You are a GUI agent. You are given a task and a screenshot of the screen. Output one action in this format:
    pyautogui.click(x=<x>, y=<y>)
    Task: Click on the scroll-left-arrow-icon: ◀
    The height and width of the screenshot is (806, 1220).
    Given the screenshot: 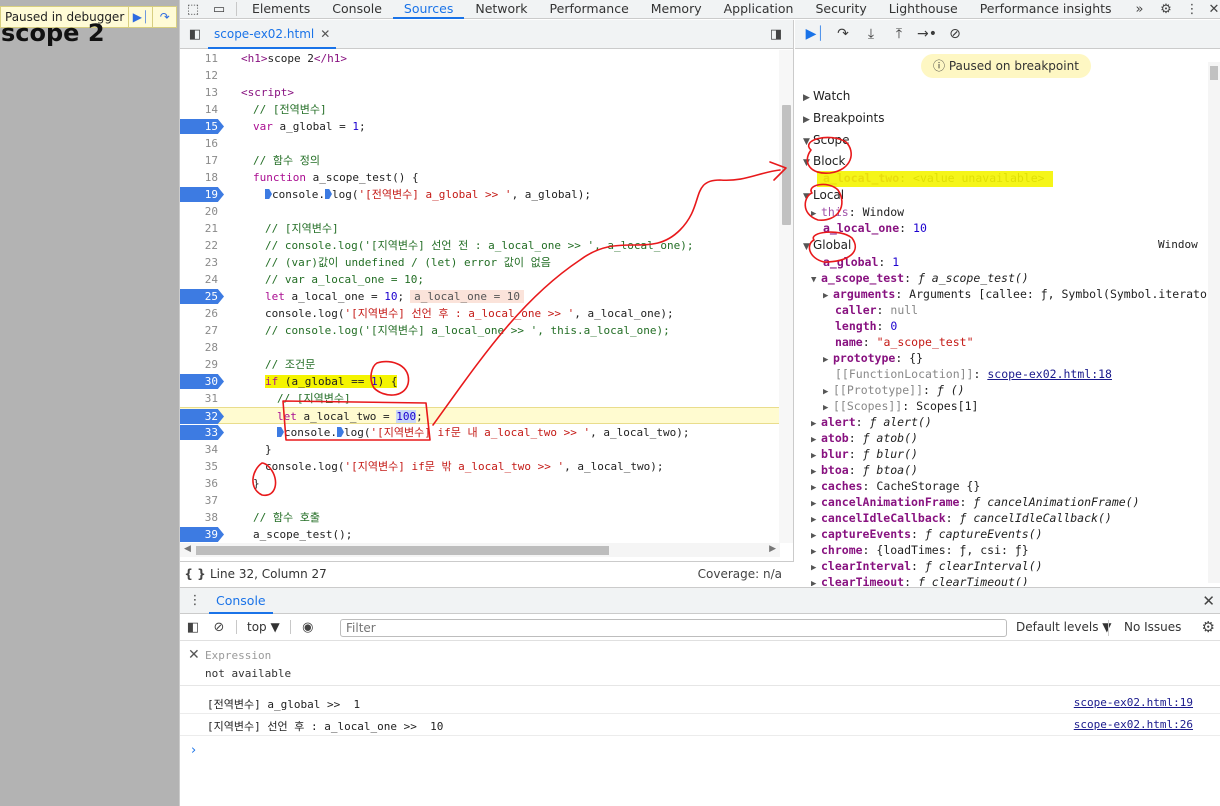 What is the action you would take?
    pyautogui.click(x=187, y=549)
    